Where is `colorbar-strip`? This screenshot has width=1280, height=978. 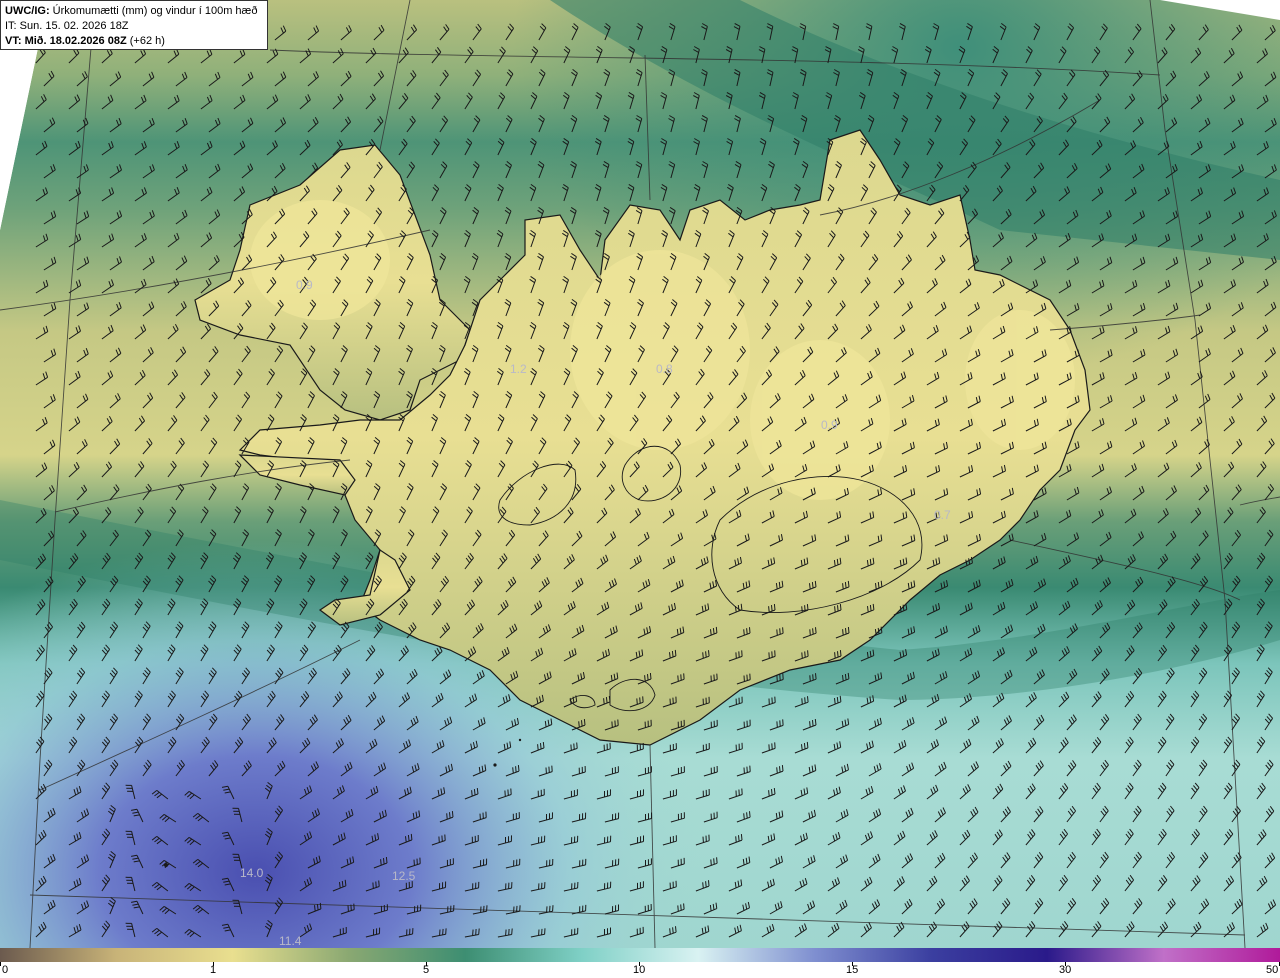
colorbar-strip is located at coordinates (640, 955).